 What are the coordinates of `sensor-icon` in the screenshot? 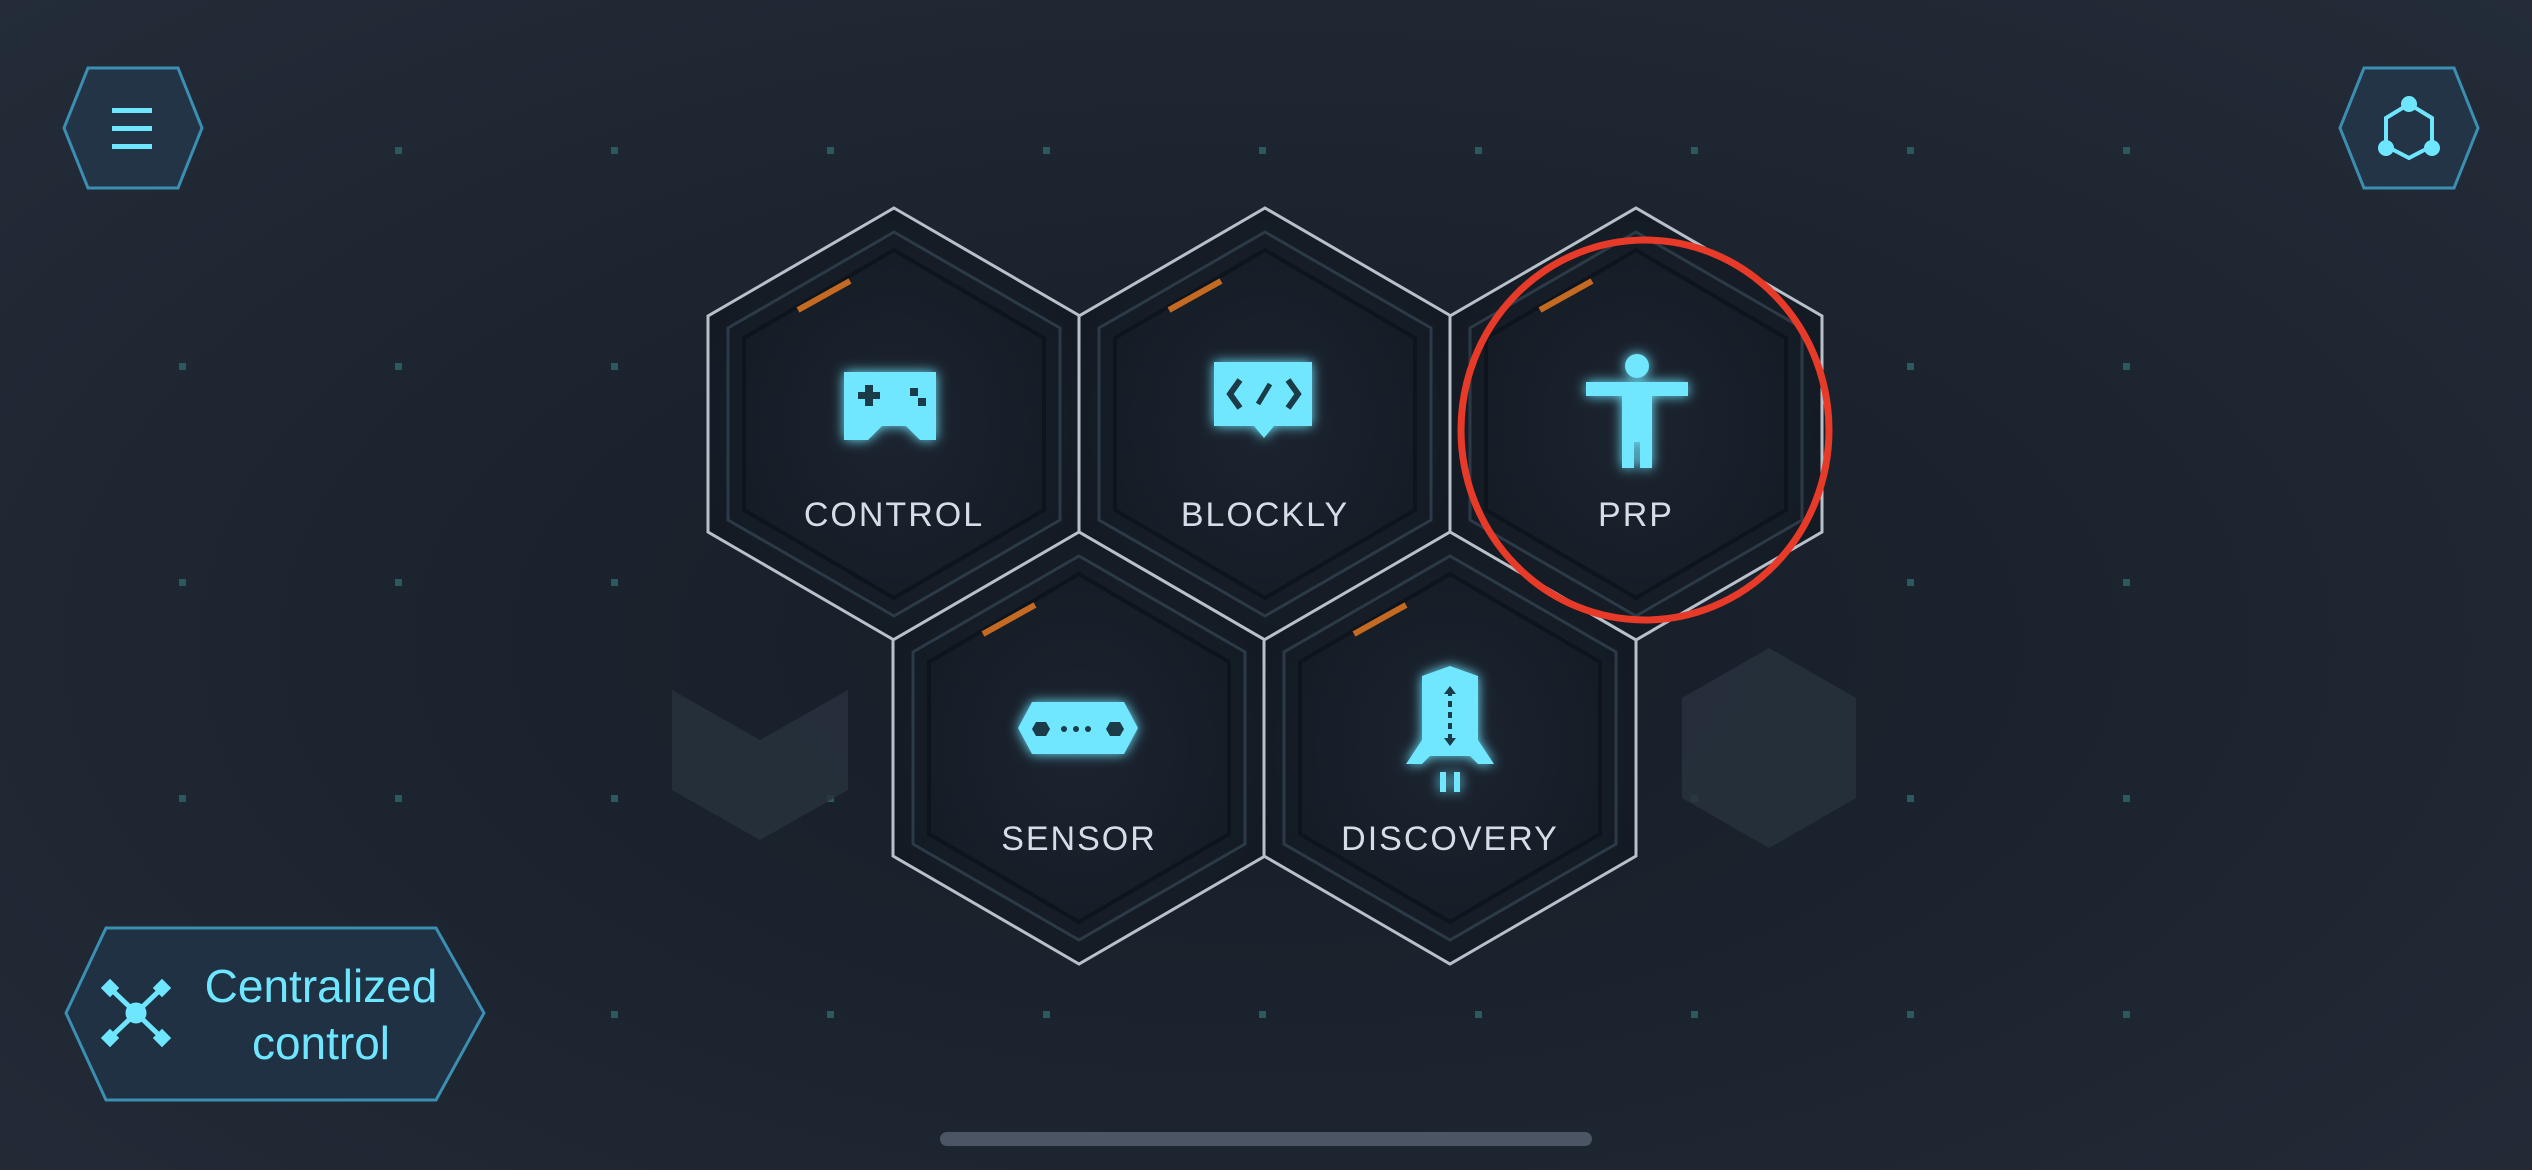 It's located at (1078, 728).